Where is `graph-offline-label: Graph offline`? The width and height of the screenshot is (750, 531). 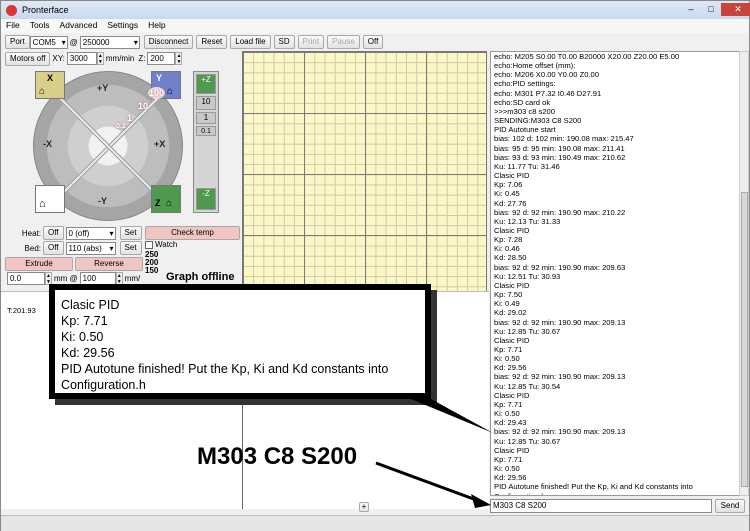
graph-offline-label: Graph offline is located at coordinates (200, 277).